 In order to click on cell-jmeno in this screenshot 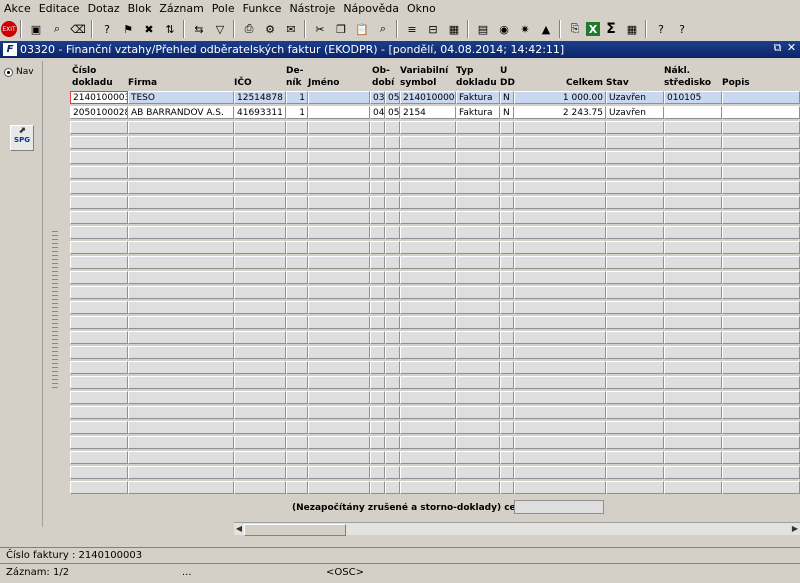, I will do `click(339, 97)`.